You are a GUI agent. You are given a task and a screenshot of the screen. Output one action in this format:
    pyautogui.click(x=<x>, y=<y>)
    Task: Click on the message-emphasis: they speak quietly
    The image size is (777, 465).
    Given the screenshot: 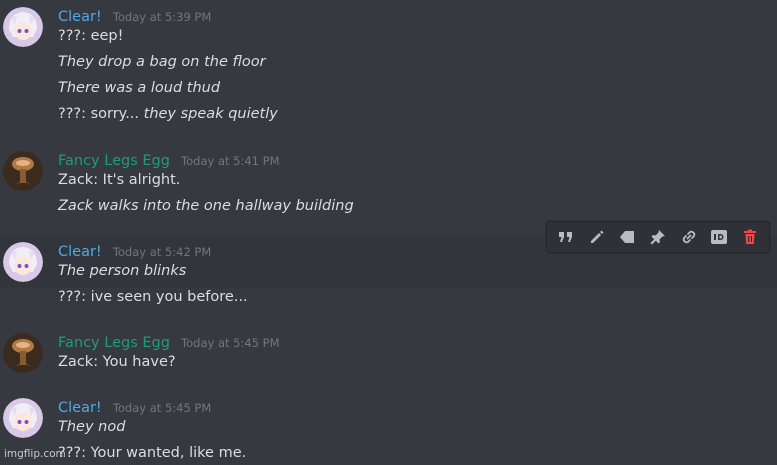 What is the action you would take?
    pyautogui.click(x=210, y=114)
    